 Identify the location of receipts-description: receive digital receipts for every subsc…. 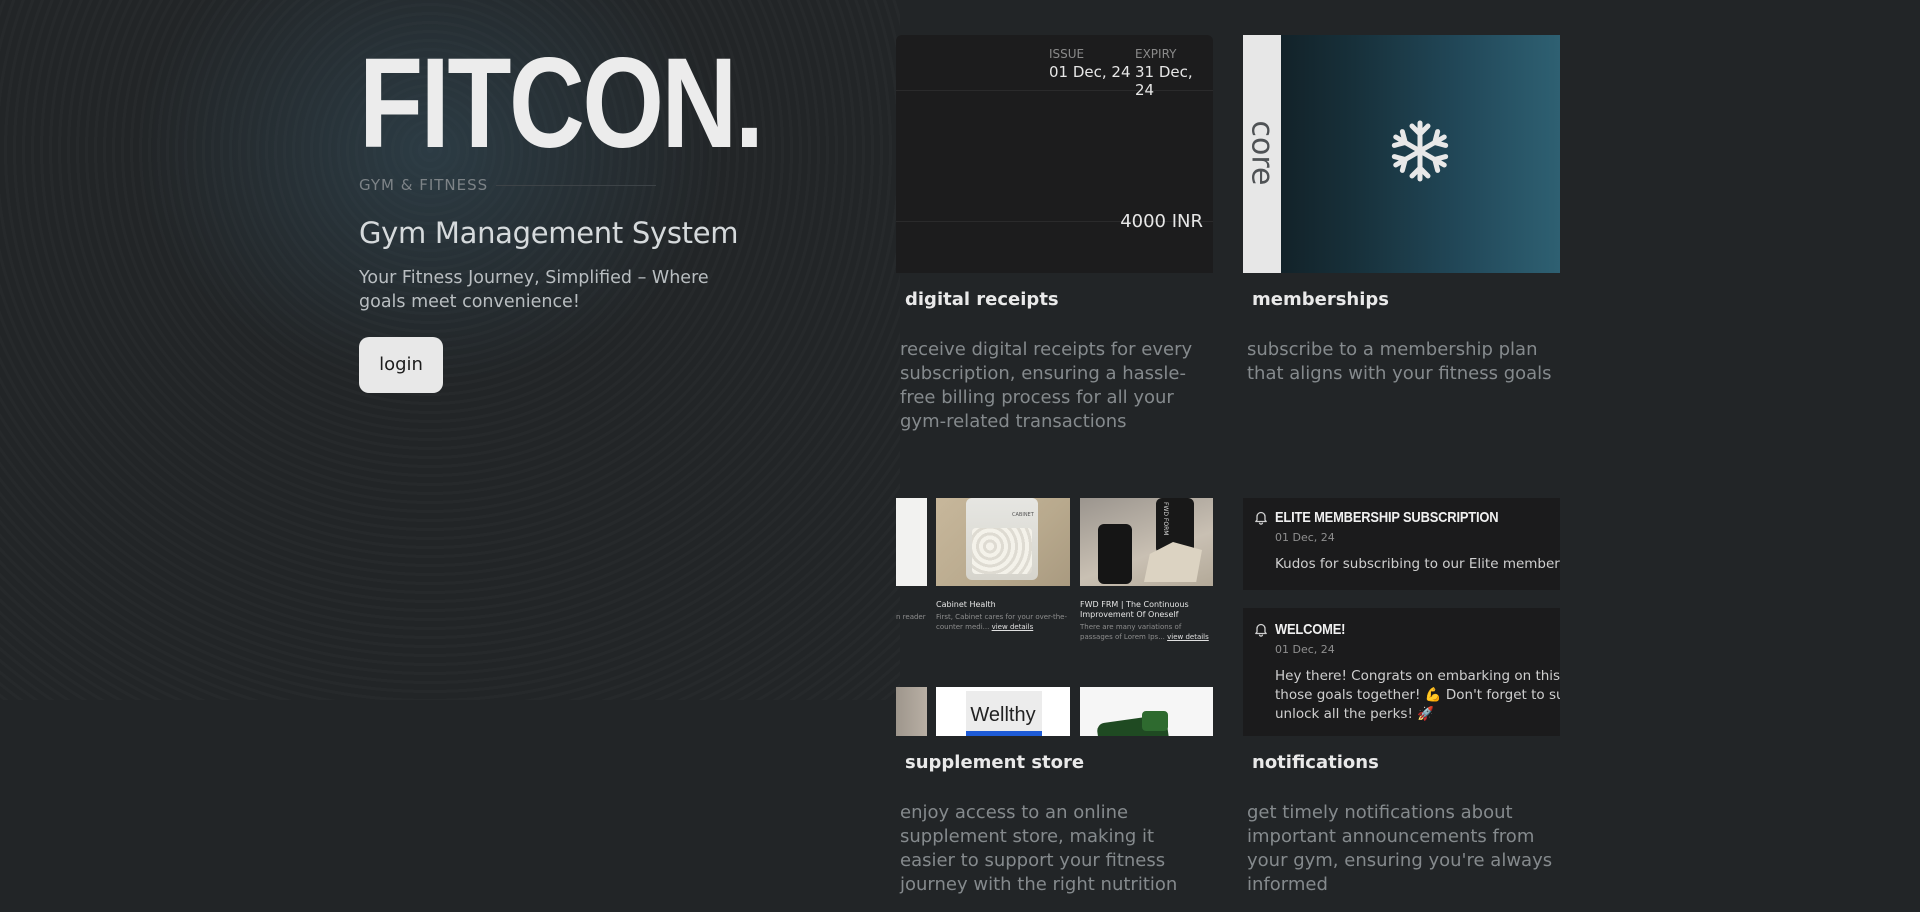
(1046, 385).